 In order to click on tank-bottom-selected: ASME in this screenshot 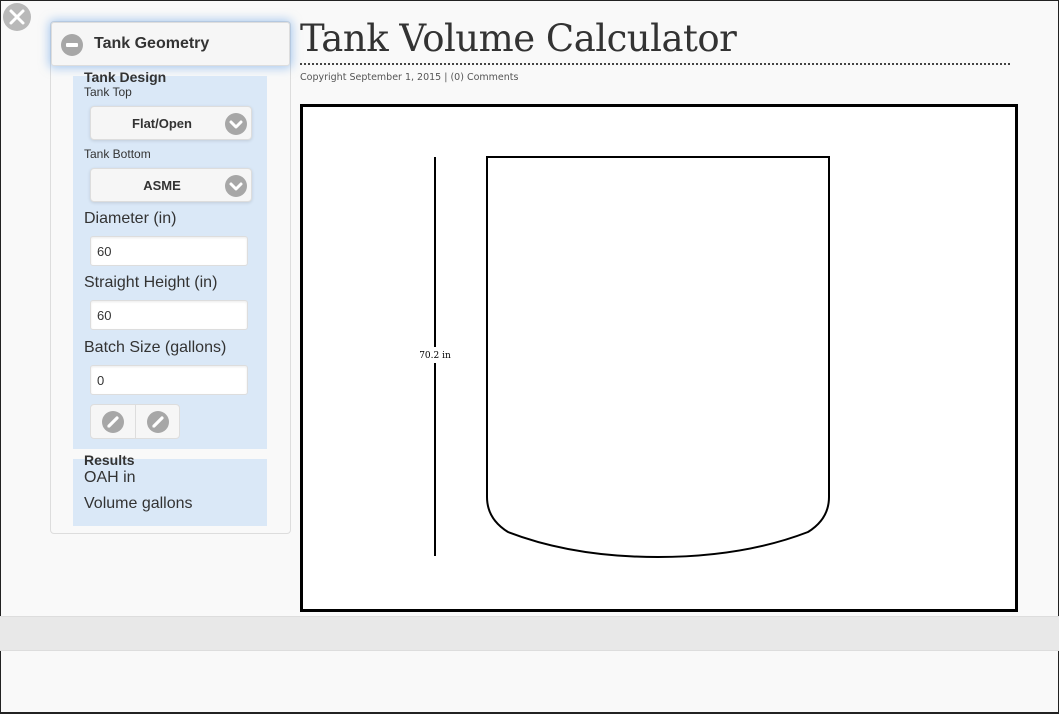, I will do `click(162, 185)`.